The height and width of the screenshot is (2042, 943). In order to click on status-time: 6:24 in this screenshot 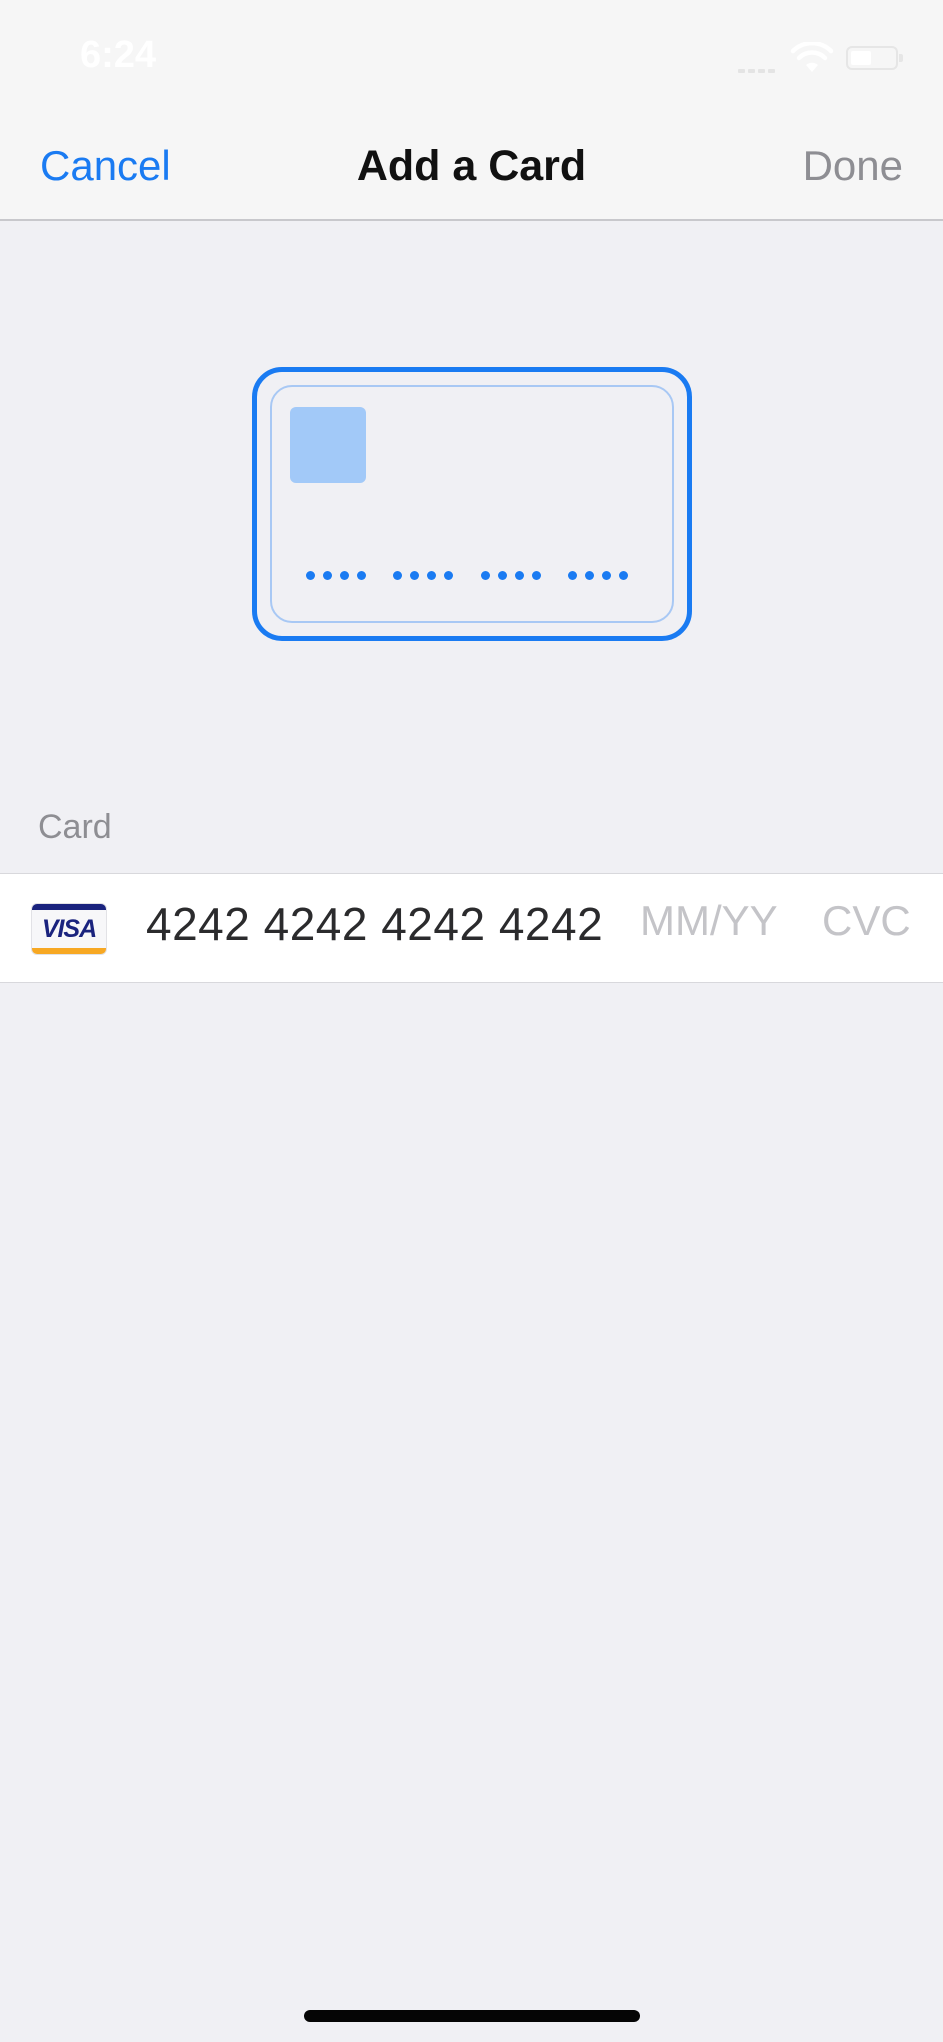, I will do `click(118, 55)`.